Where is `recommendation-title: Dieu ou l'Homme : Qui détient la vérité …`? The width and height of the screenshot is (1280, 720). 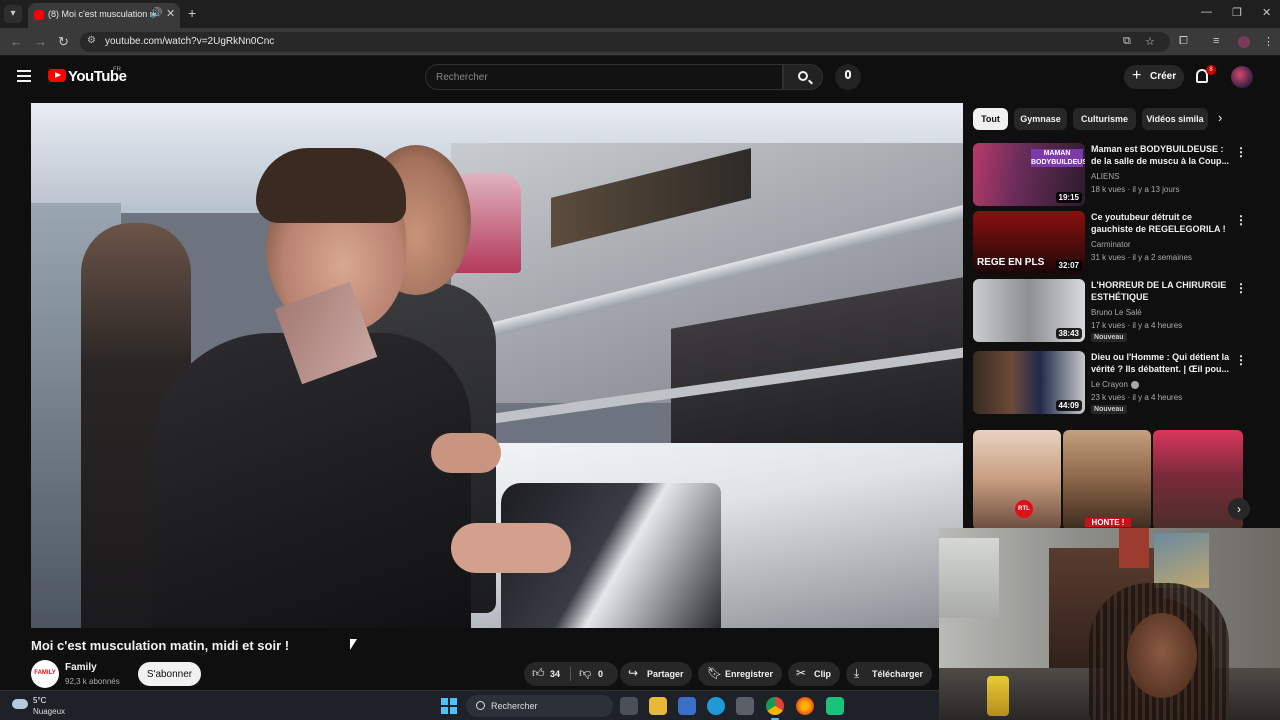
recommendation-title: Dieu ou l'Homme : Qui détient la vérité … is located at coordinates (1161, 363).